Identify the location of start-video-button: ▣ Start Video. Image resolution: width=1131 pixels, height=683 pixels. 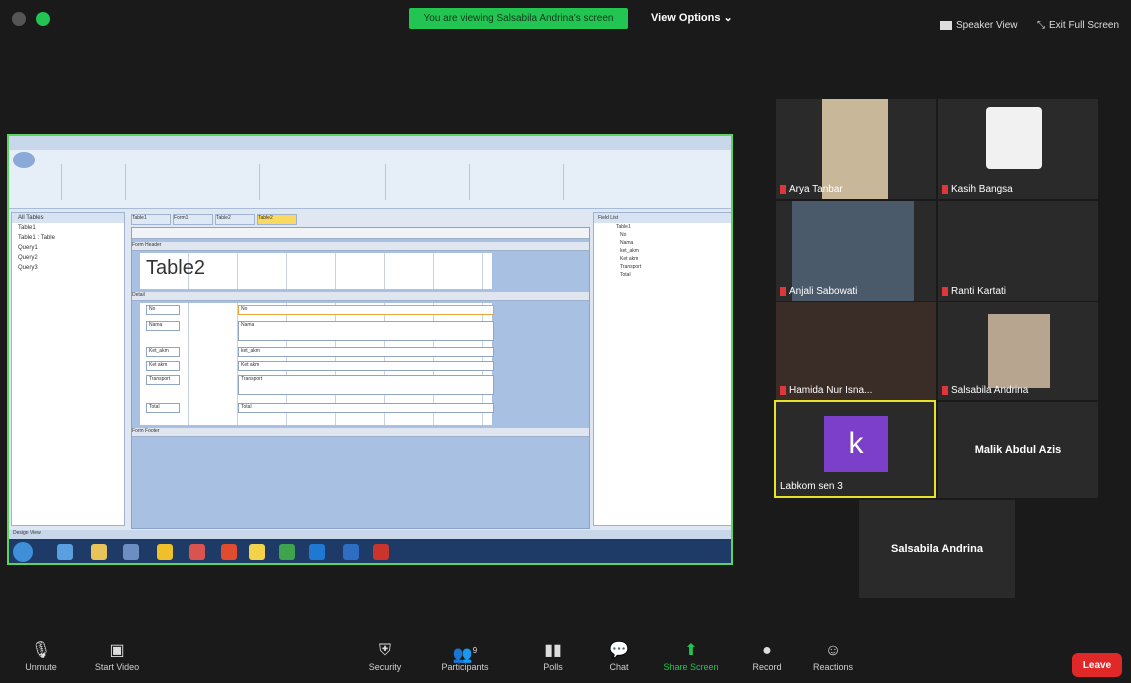
(117, 656).